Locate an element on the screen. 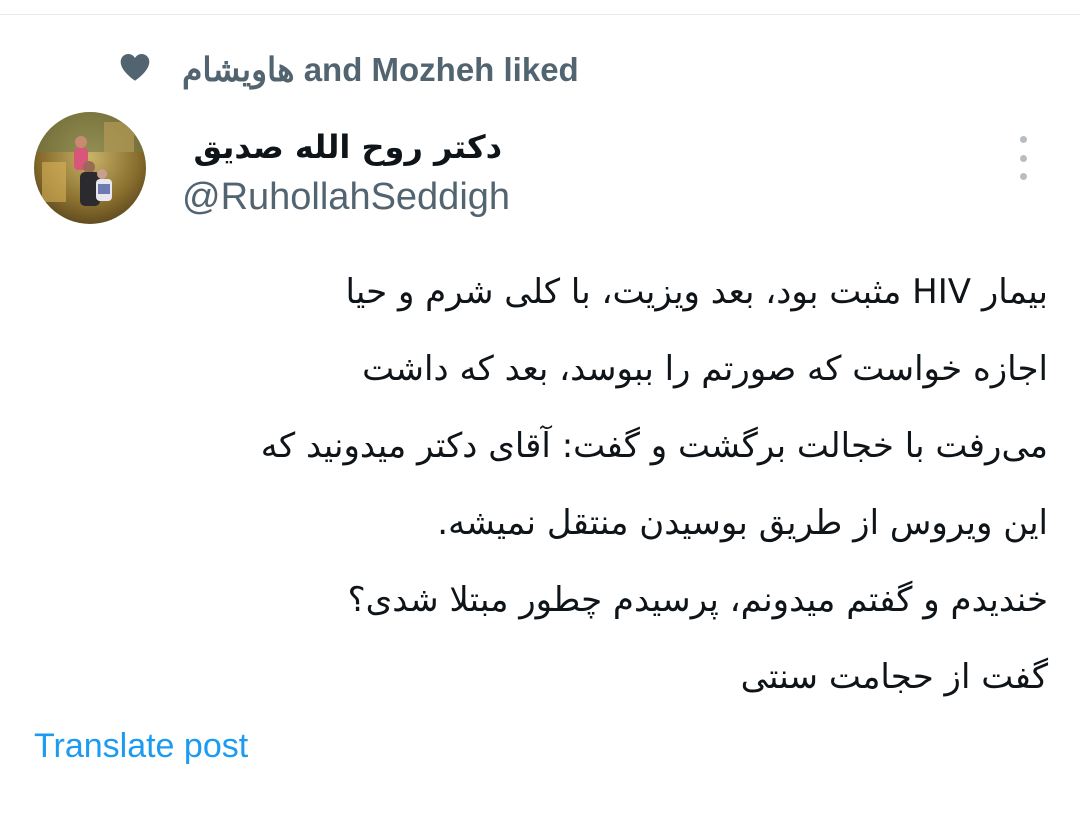 The image size is (1080, 829). more-options-button is located at coordinates (1023, 158).